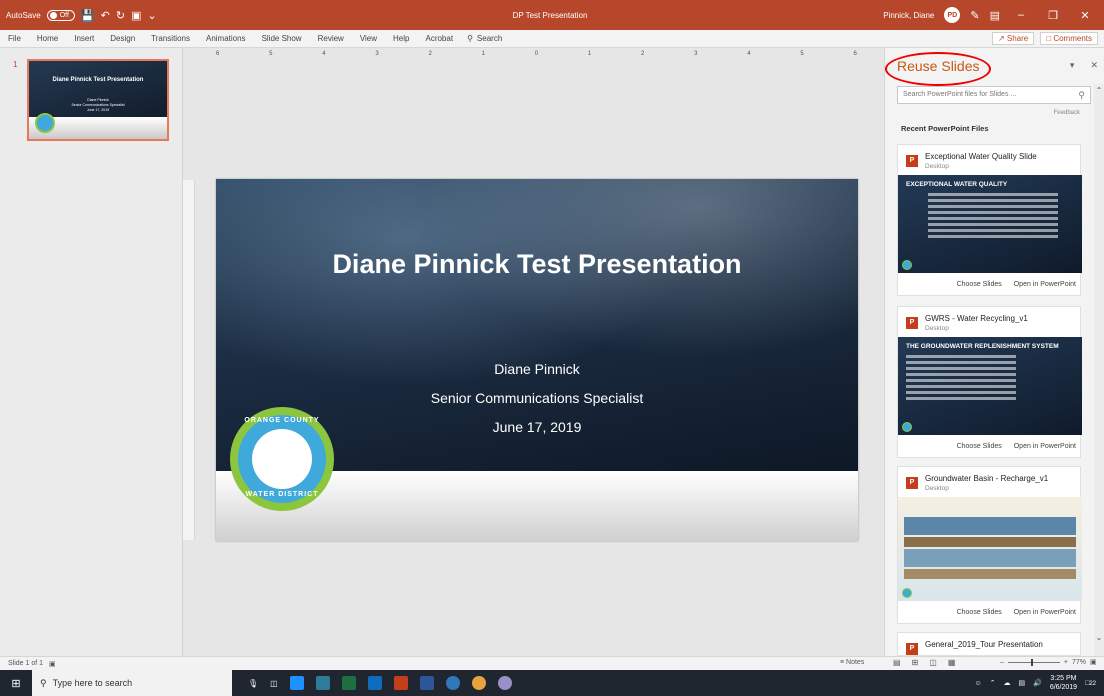  I want to click on zoom-slider, so click(1033, 662).